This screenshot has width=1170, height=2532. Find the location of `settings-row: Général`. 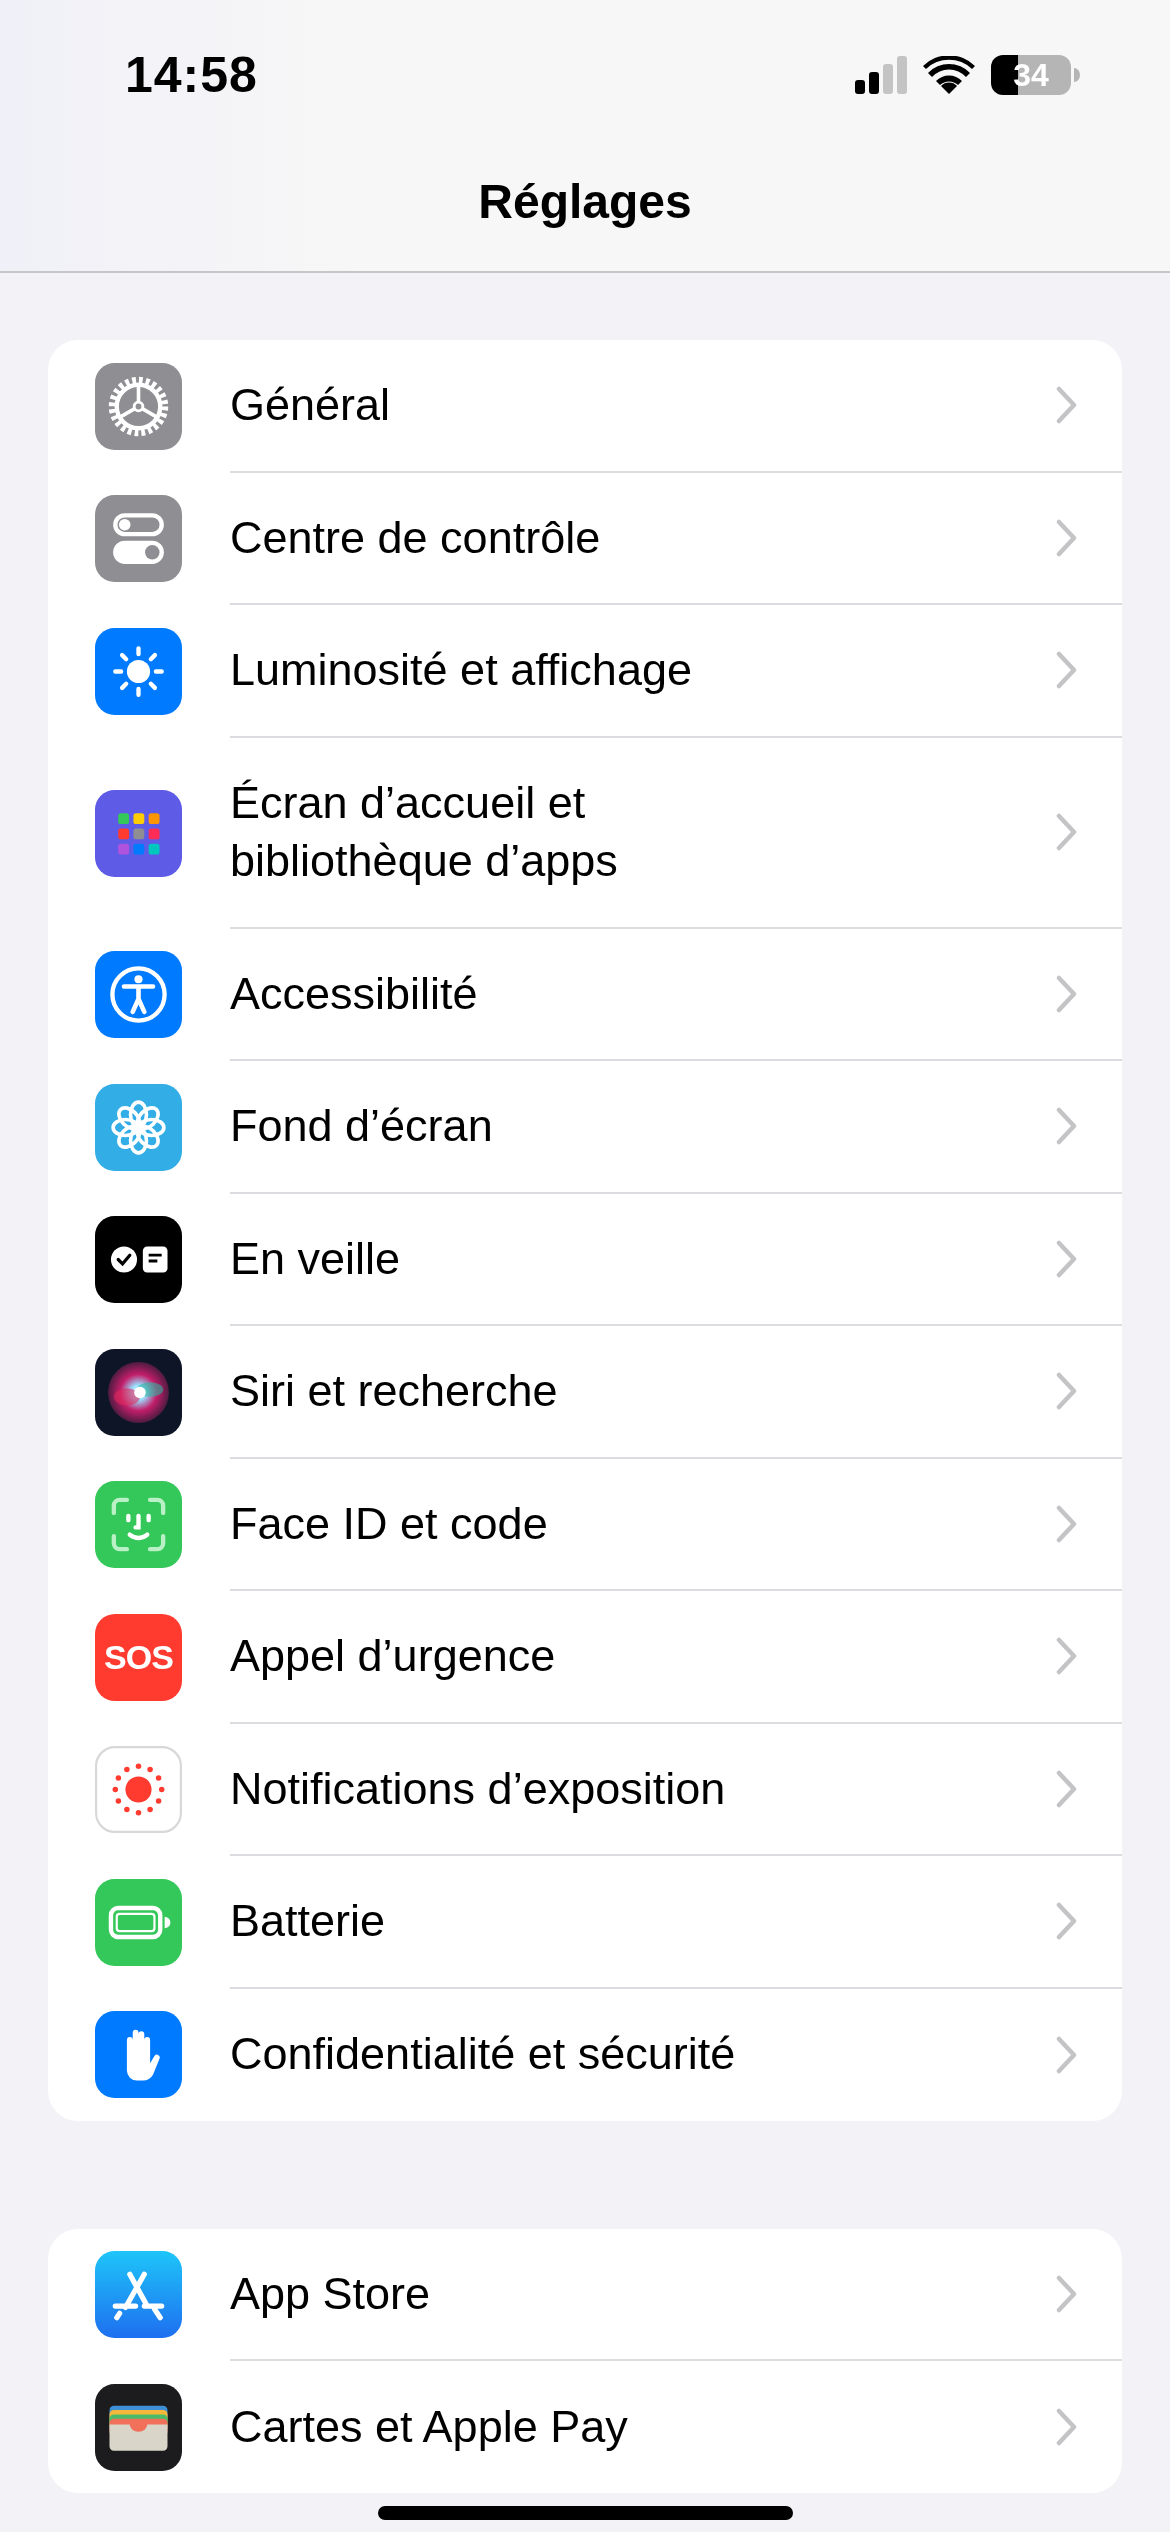

settings-row: Général is located at coordinates (585, 406).